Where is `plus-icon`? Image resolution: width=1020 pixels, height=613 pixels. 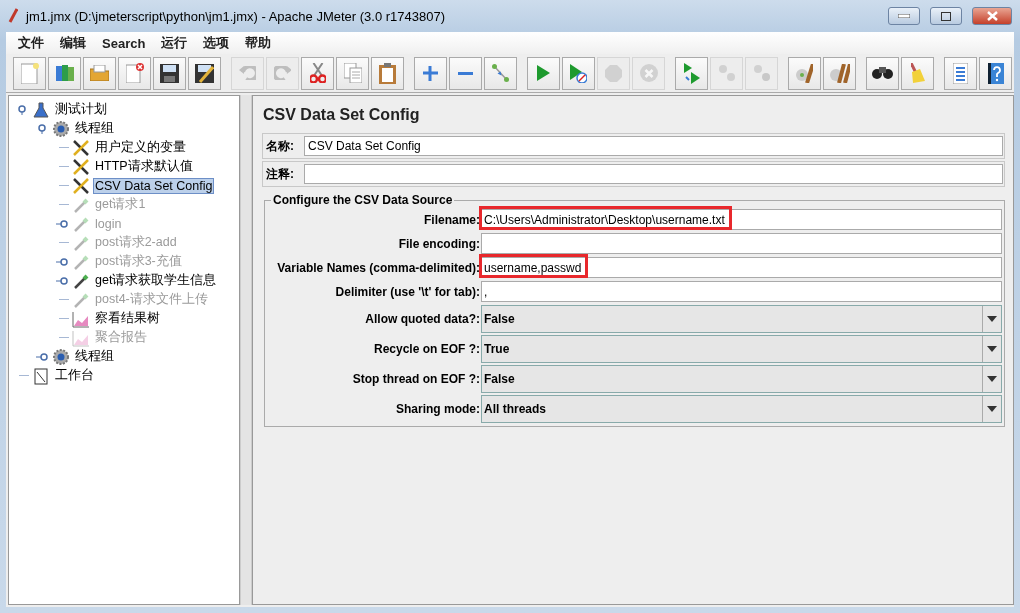 plus-icon is located at coordinates (430, 73).